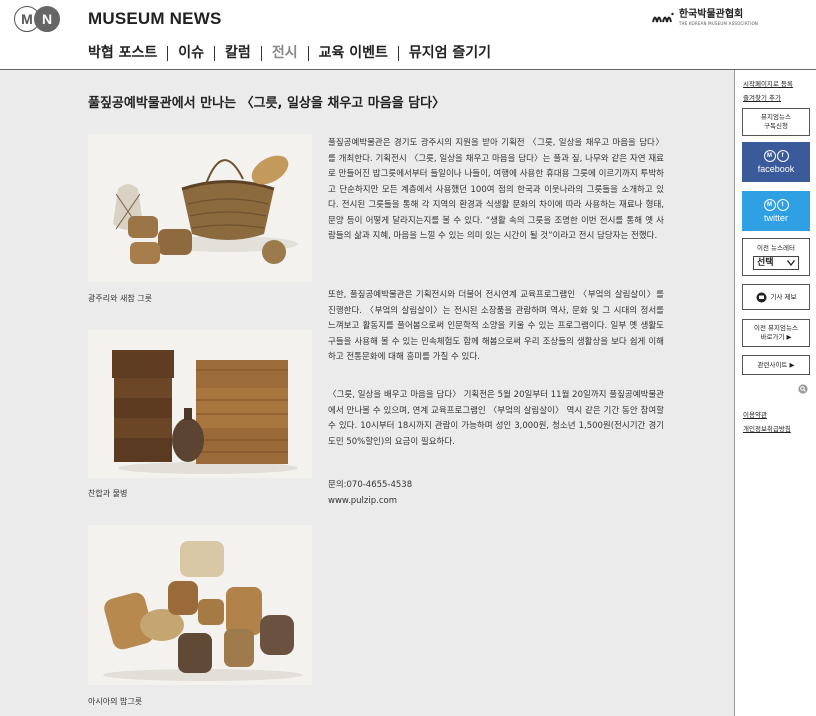 The height and width of the screenshot is (716, 816). Describe the element at coordinates (662, 17) in the screenshot. I see `association-mark-icon` at that location.